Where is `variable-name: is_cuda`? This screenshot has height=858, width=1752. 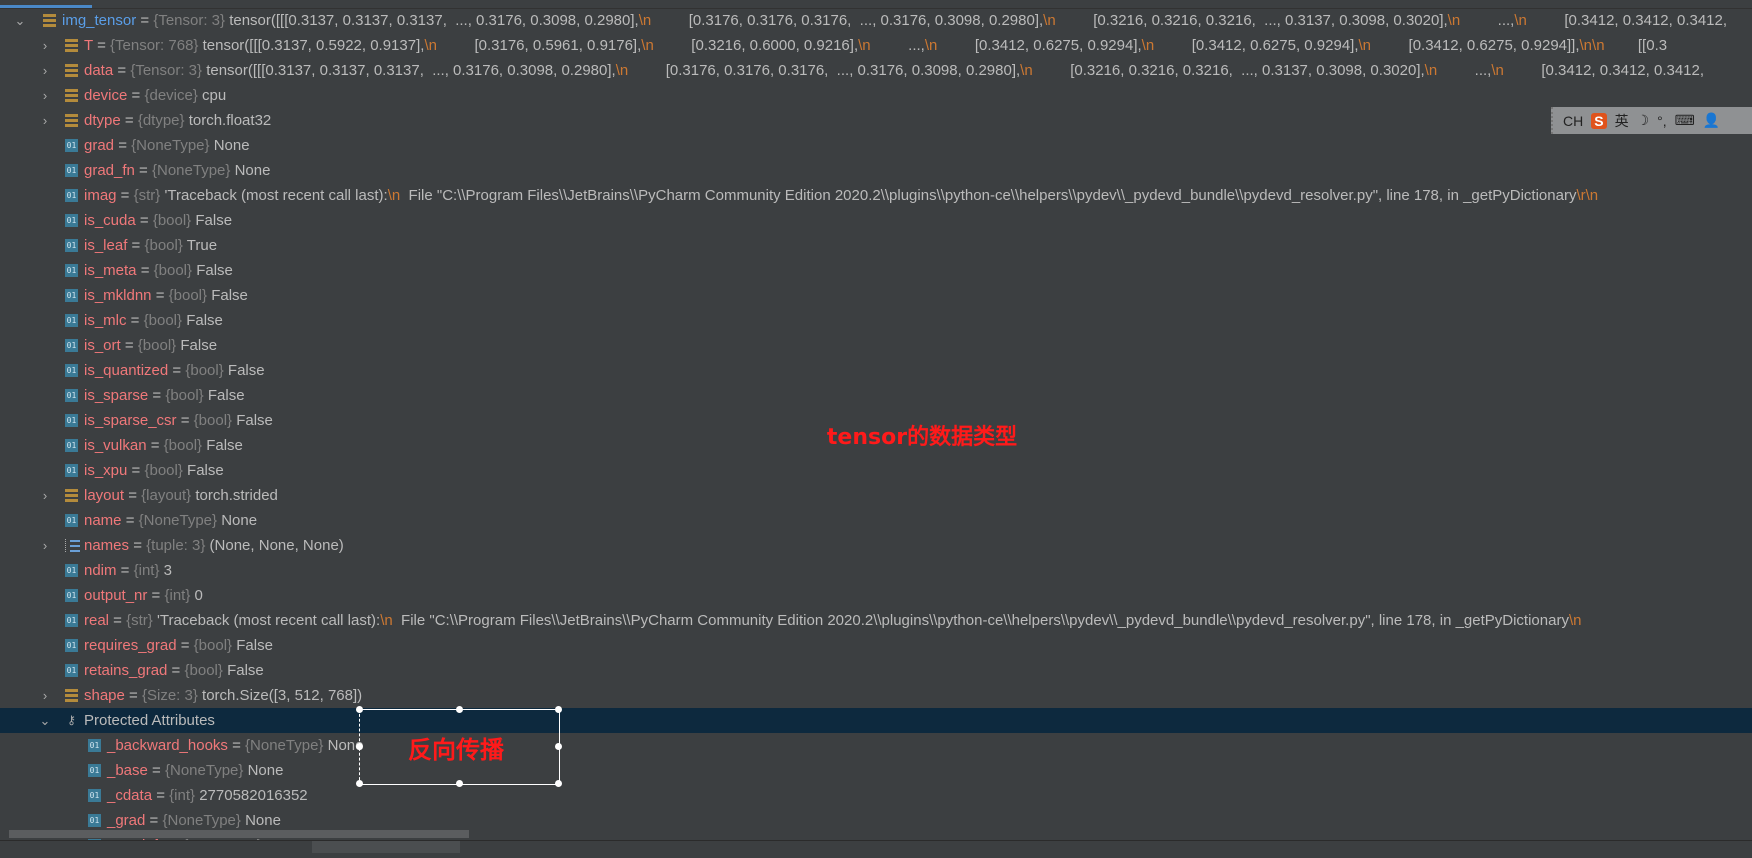
variable-name: is_cuda is located at coordinates (110, 220).